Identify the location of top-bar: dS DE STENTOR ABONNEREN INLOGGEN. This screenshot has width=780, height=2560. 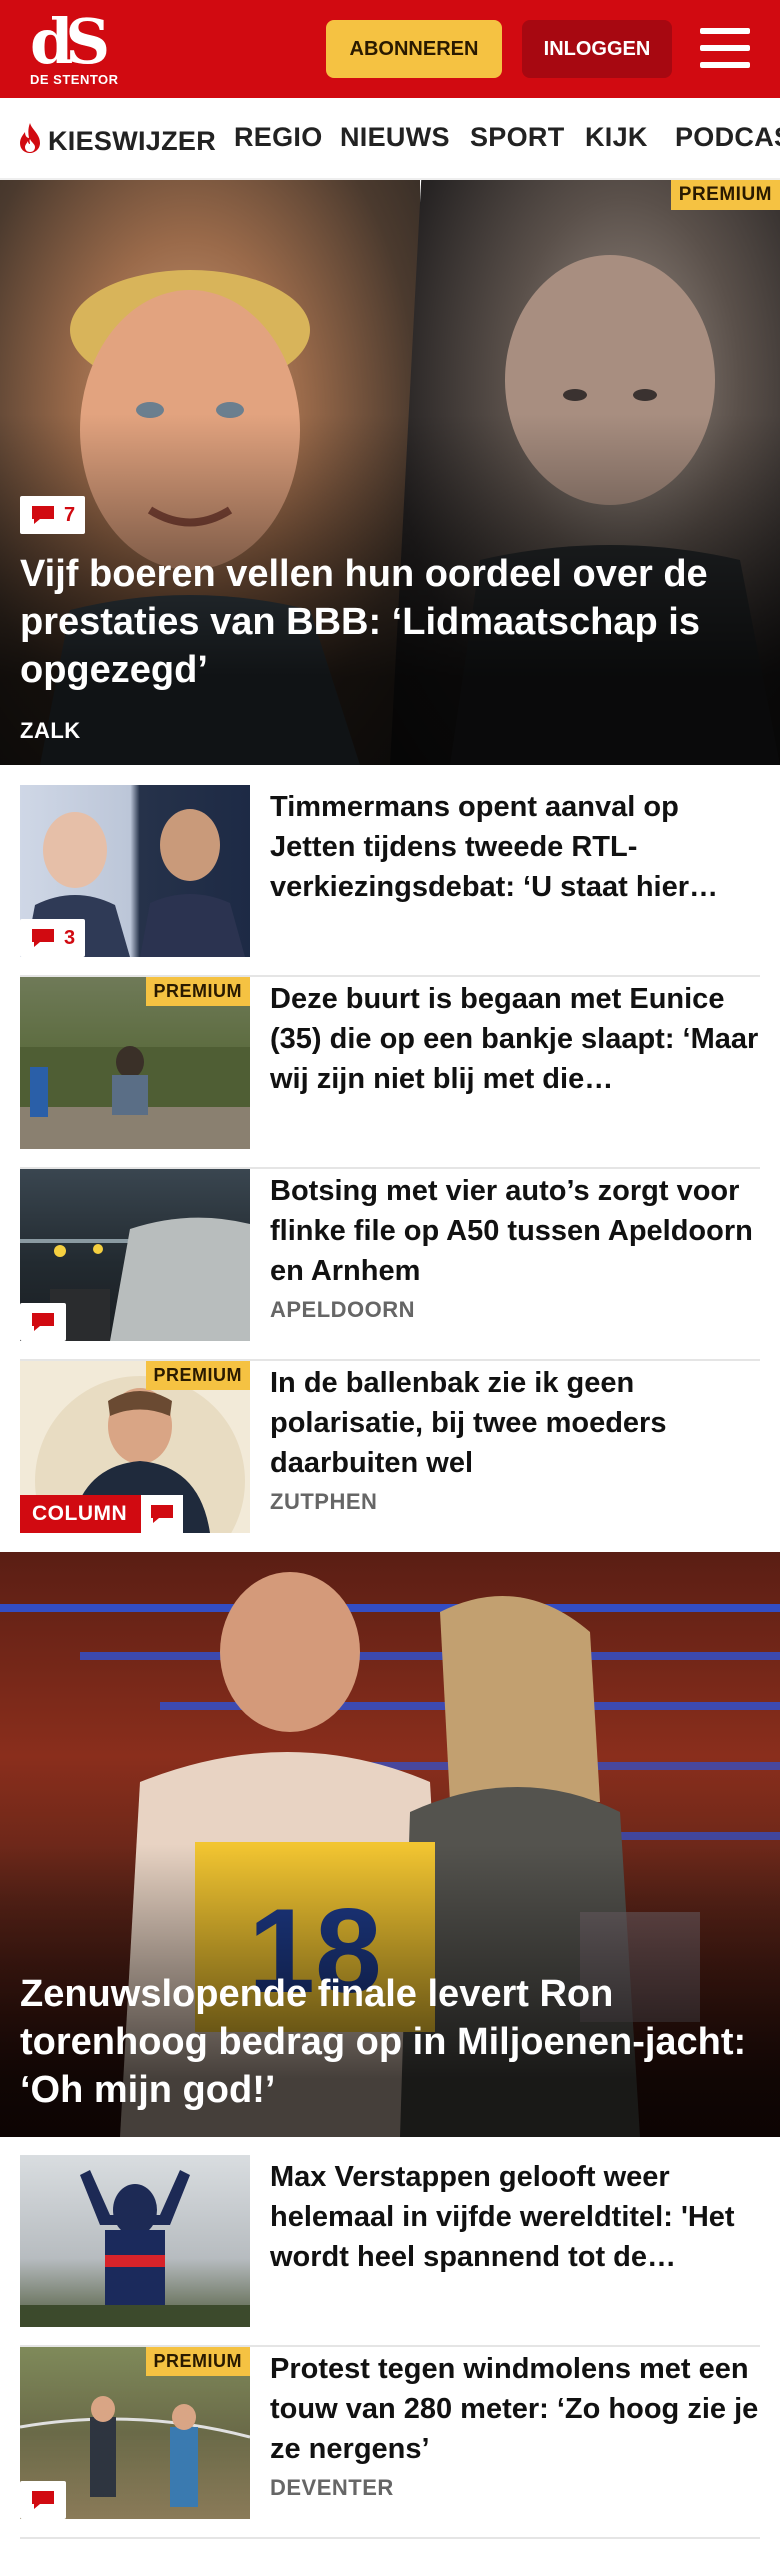
(390, 49).